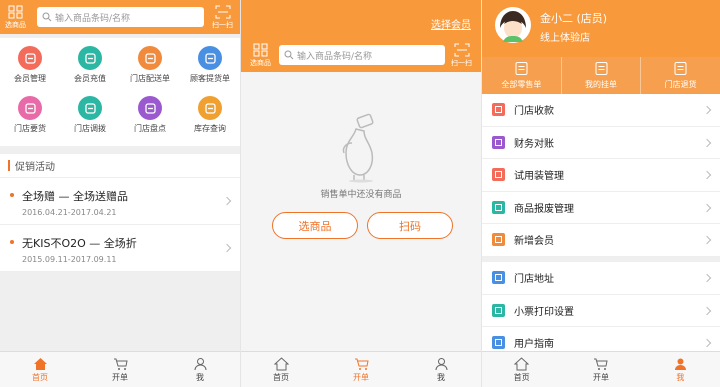  I want to click on stat-label: 门店退货, so click(680, 84).